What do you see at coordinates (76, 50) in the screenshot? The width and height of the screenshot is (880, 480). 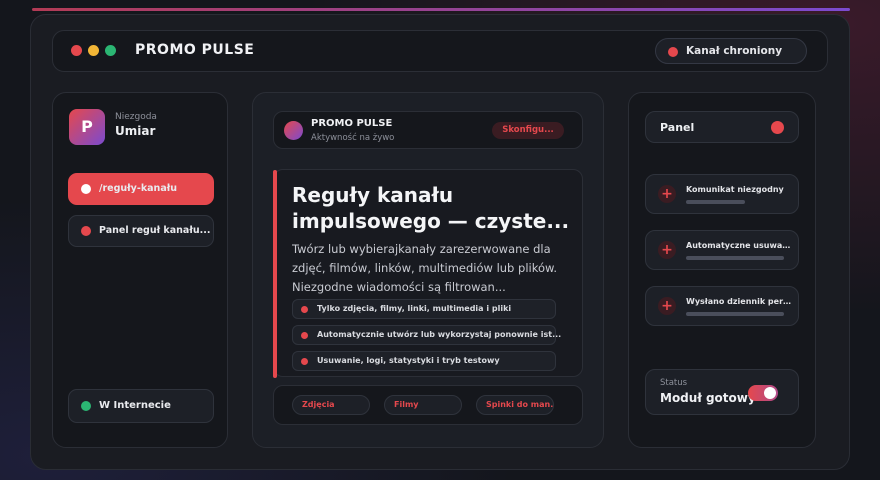 I see `close-window-dot` at bounding box center [76, 50].